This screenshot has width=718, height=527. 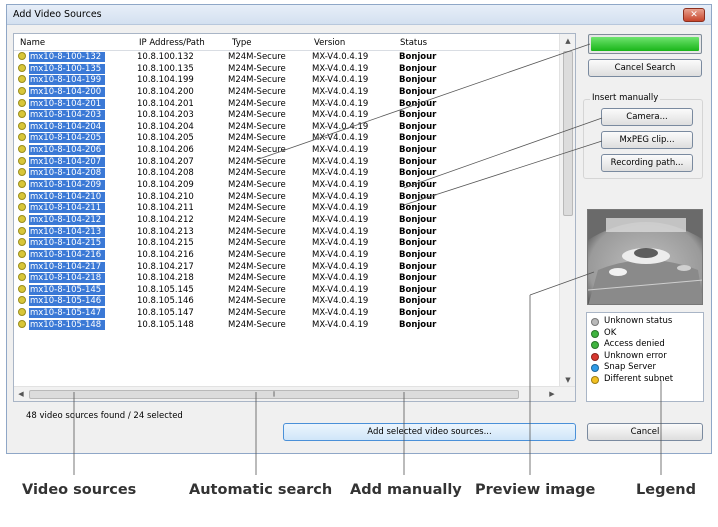 What do you see at coordinates (72, 255) in the screenshot?
I see `name-cell: mx10-8-104-216` at bounding box center [72, 255].